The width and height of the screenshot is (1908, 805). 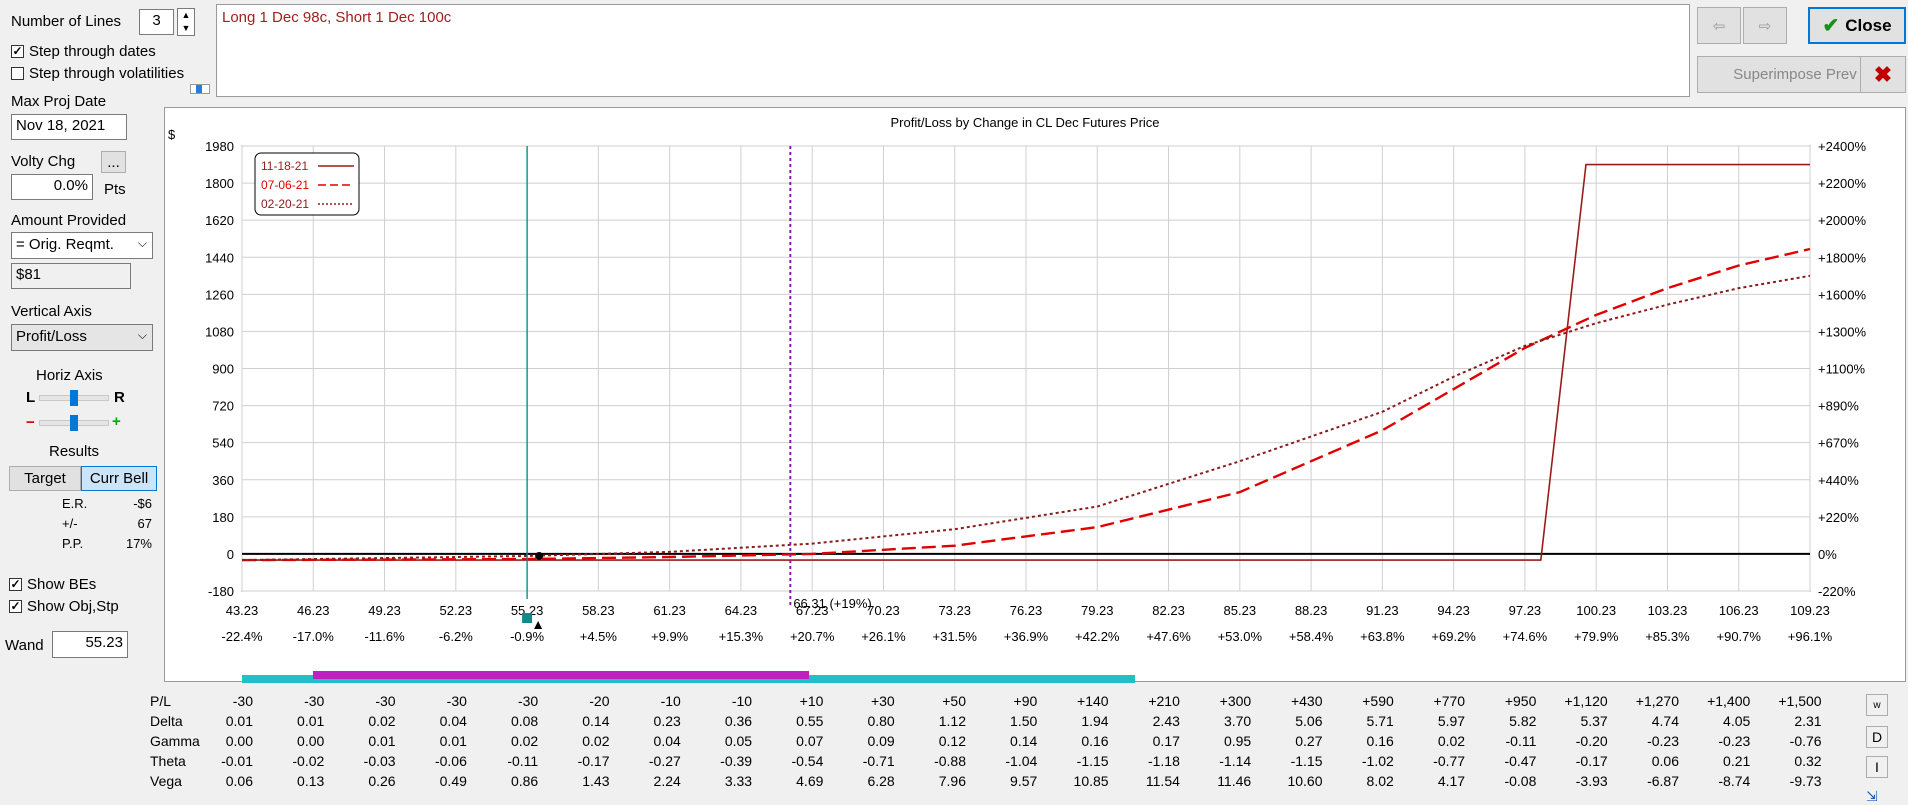 I want to click on greeks-cell: 0.49, so click(x=453, y=781).